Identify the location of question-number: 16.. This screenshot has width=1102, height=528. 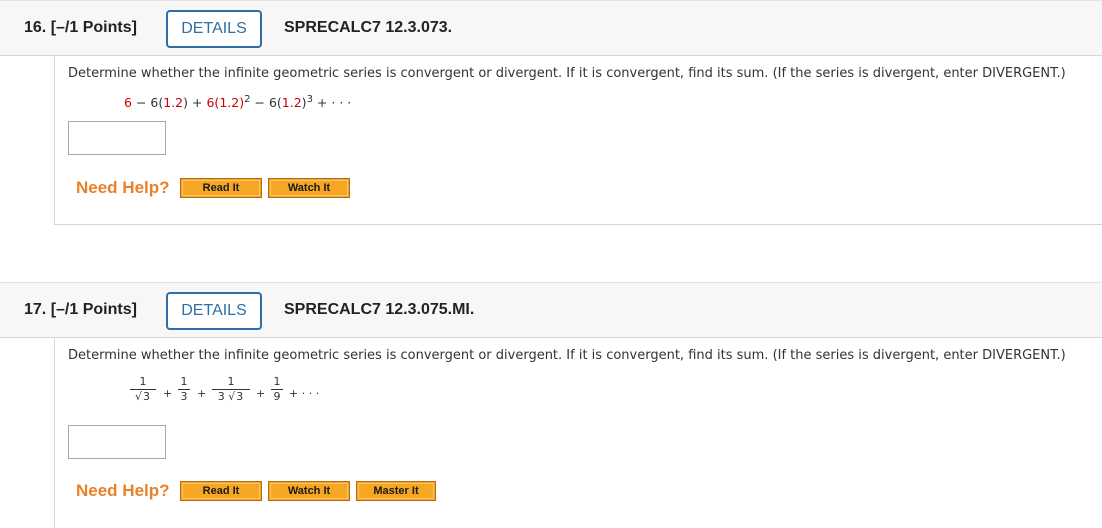
(35, 27).